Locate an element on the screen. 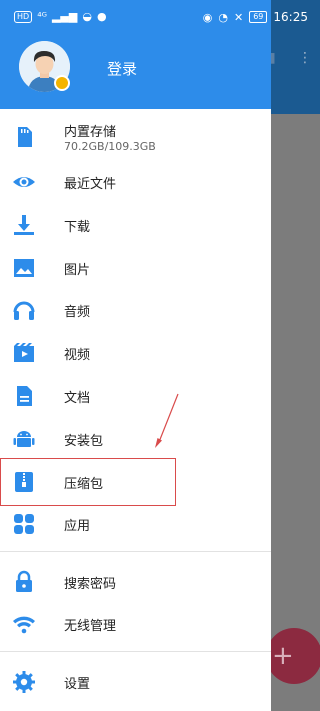 This screenshot has height=711, width=320. wifi-icon is located at coordinates (24, 625).